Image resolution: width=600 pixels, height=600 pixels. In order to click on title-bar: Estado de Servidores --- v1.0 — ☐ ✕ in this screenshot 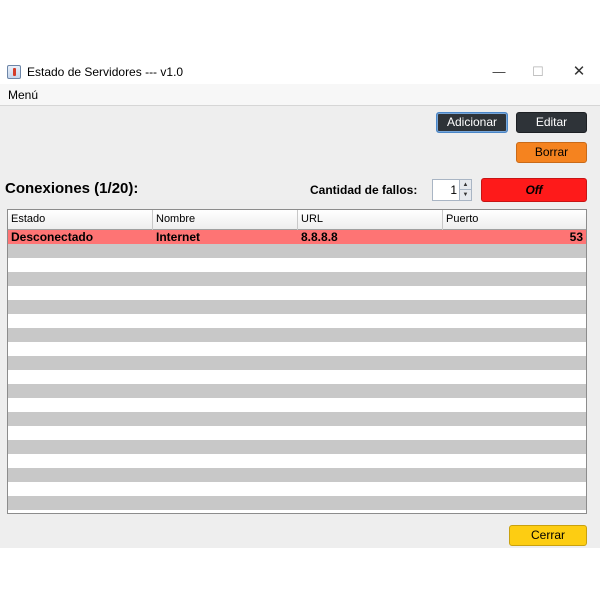, I will do `click(300, 72)`.